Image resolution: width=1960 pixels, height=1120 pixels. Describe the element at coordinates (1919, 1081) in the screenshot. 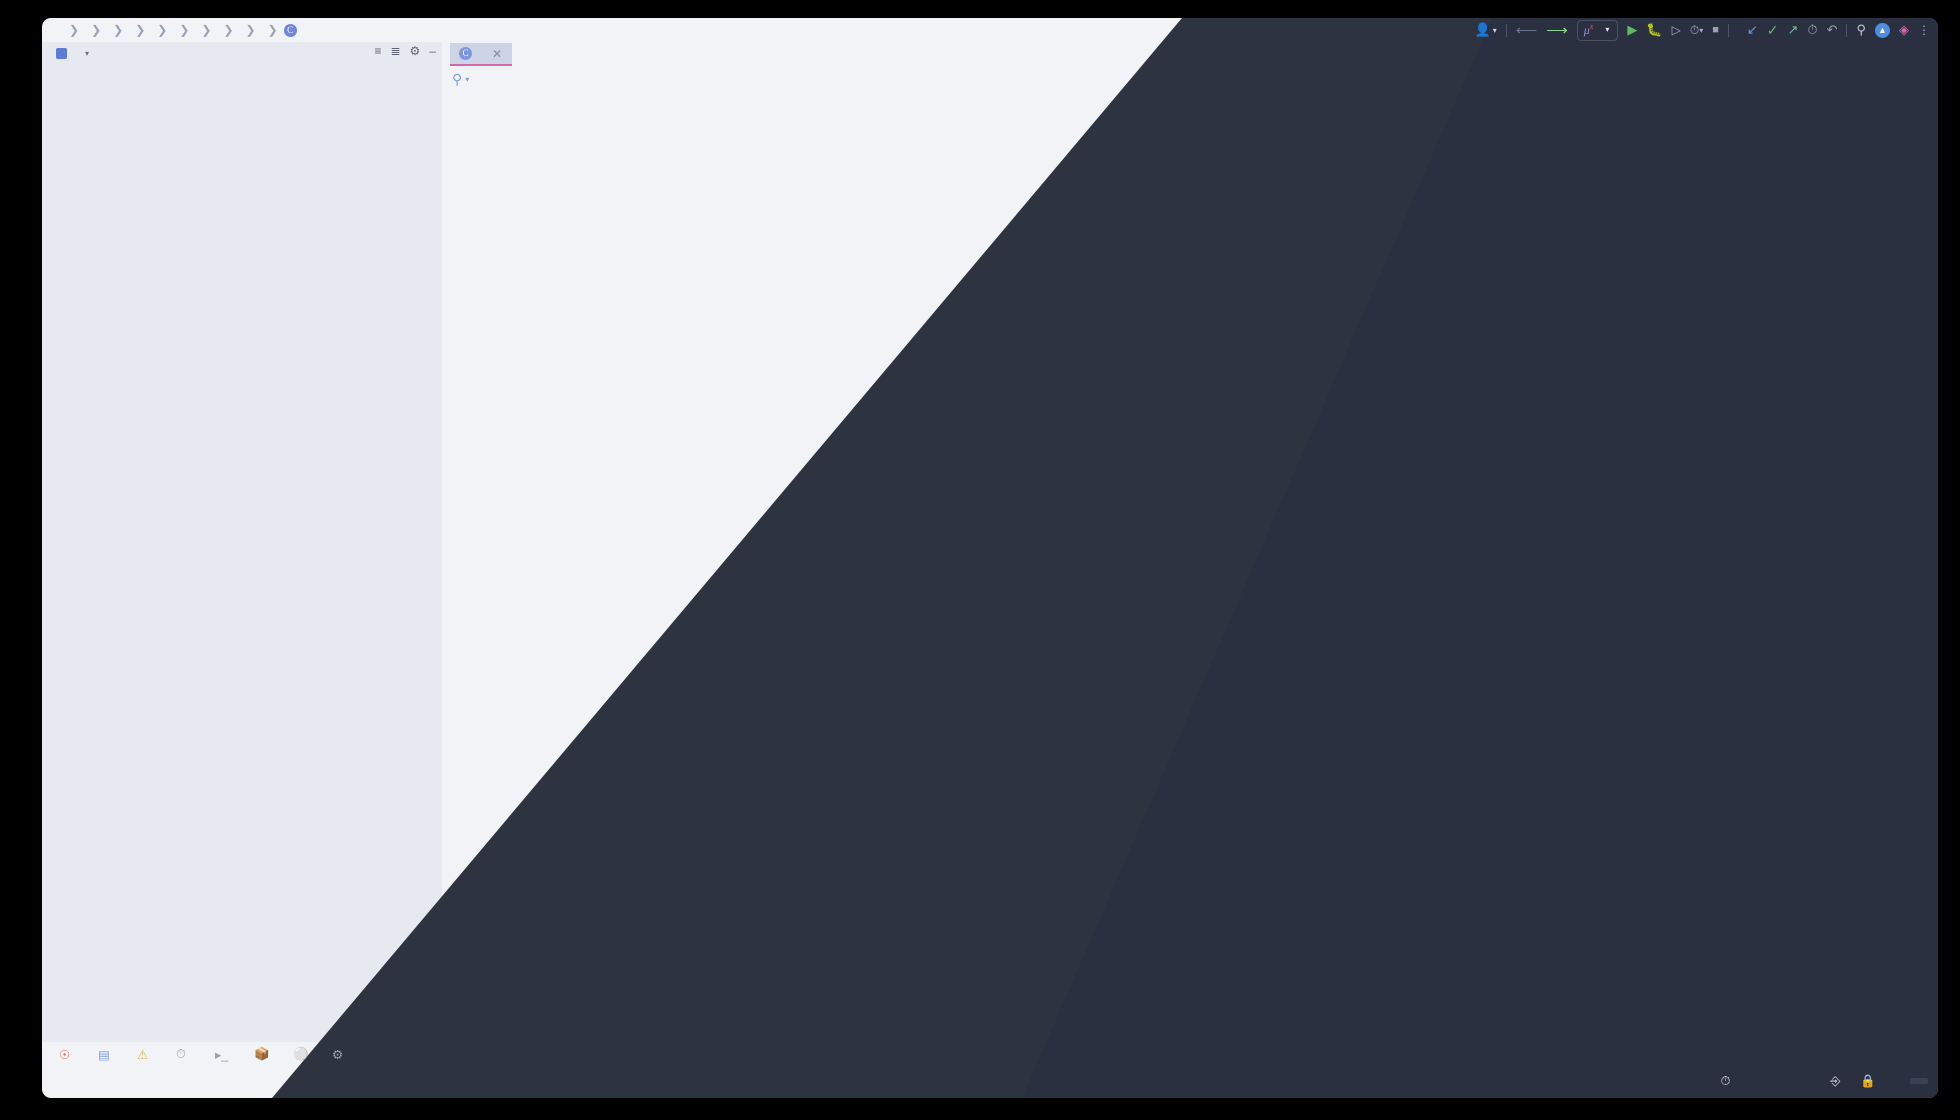

I see `memory-indicator` at that location.